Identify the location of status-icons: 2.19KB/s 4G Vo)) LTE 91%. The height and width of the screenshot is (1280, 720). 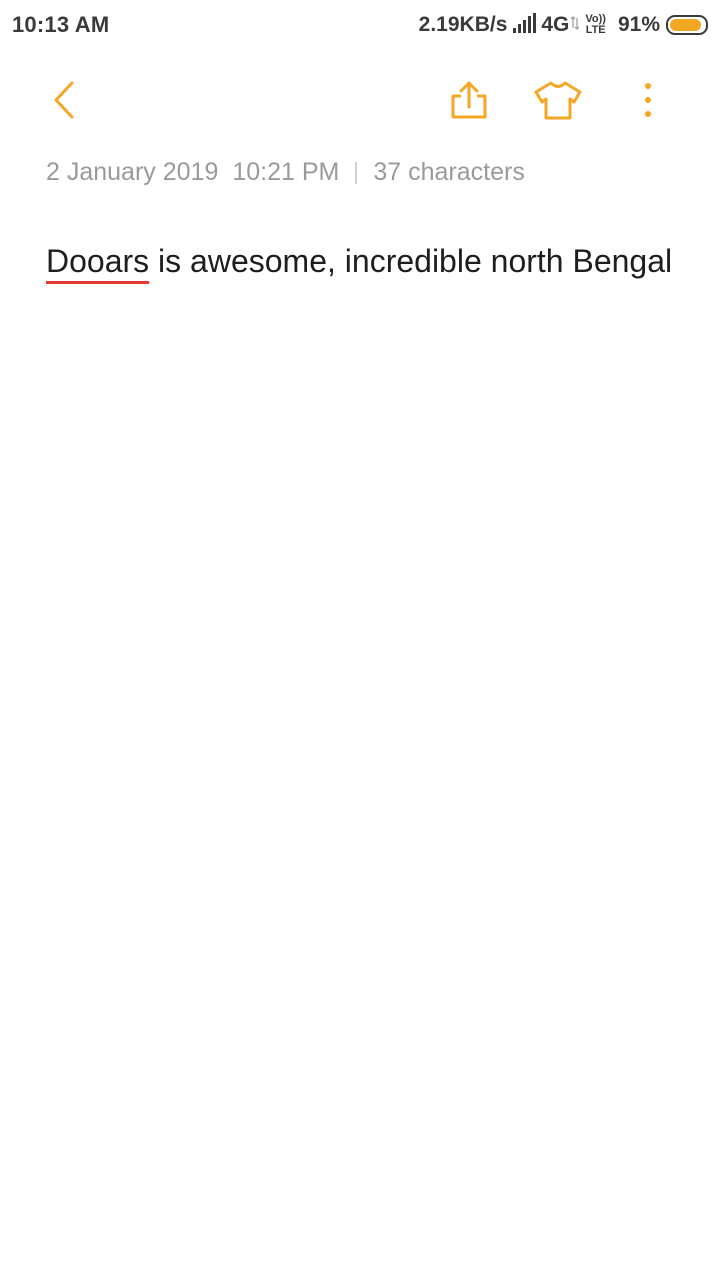
(563, 25).